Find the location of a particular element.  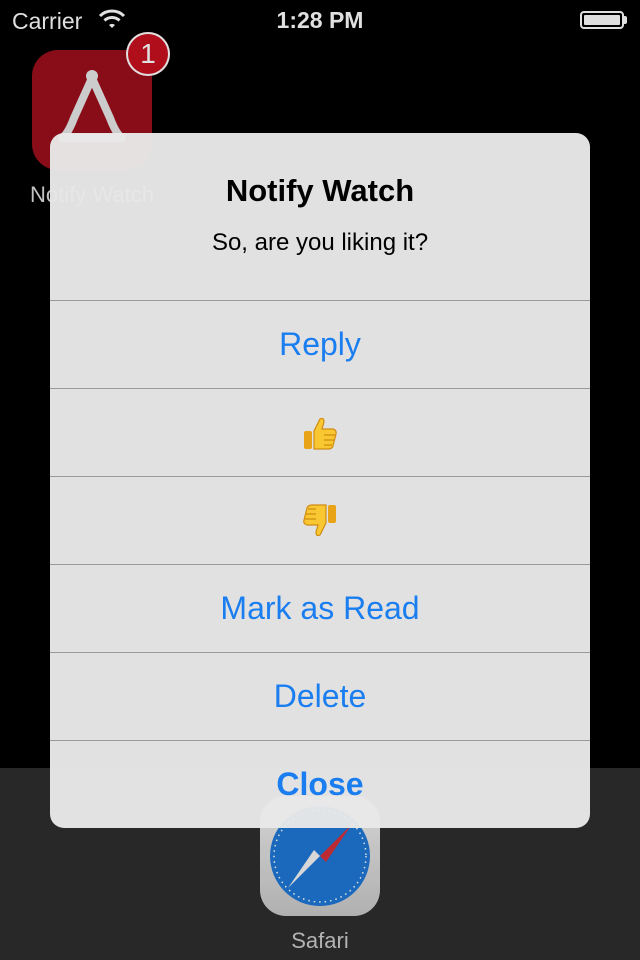

thumbs-down-icon is located at coordinates (319, 519).